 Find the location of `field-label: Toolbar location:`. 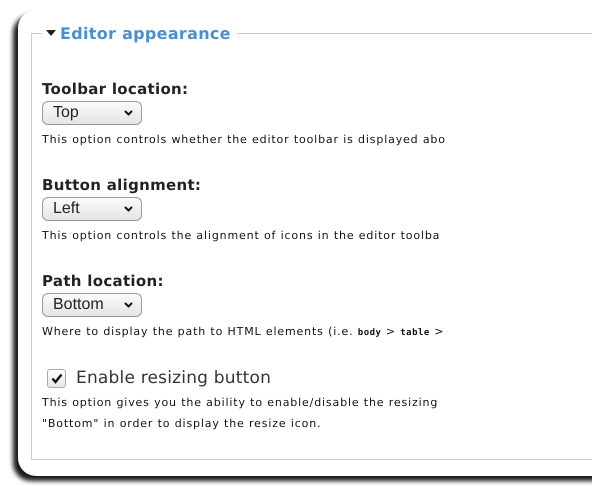

field-label: Toolbar location: is located at coordinates (116, 89).